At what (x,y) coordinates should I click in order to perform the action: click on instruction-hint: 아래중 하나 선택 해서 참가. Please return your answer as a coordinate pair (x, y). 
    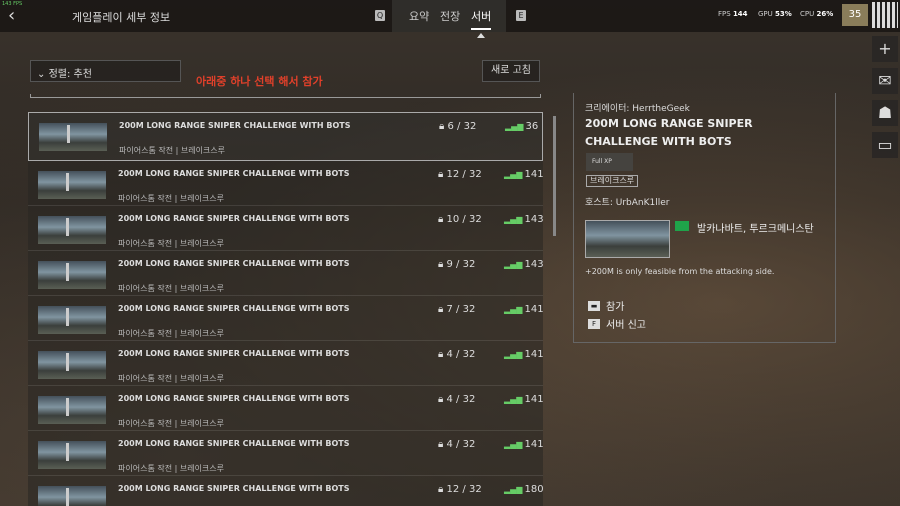
    Looking at the image, I should click on (259, 81).